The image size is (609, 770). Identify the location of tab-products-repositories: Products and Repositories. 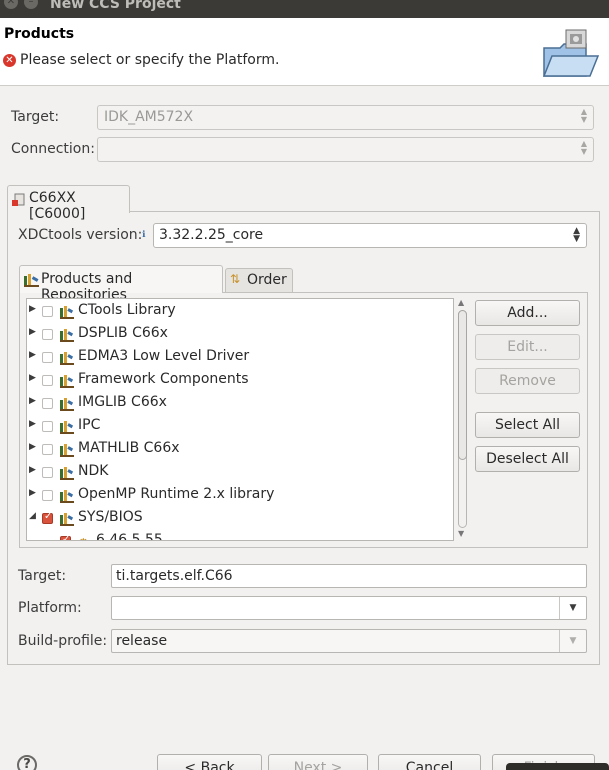
(121, 284).